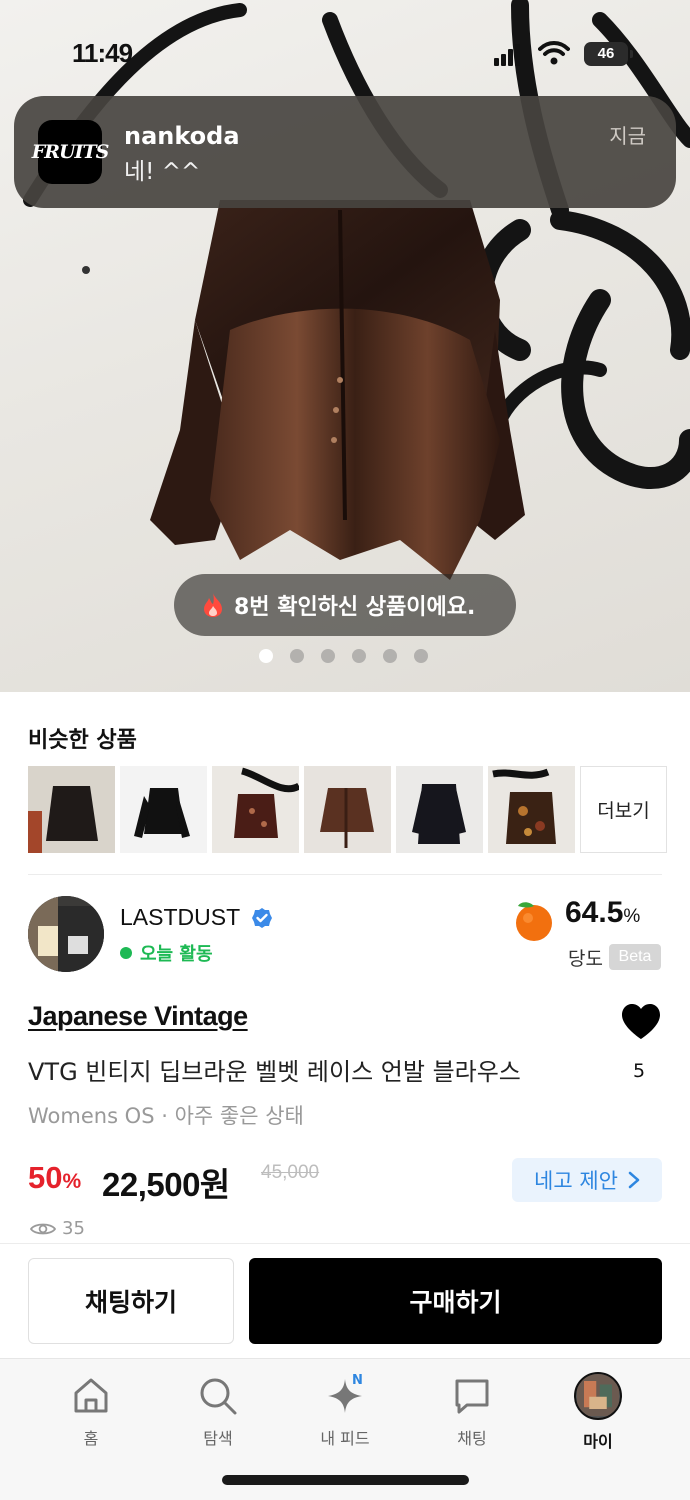 This screenshot has height=1500, width=690. What do you see at coordinates (576, 1181) in the screenshot?
I see `price-offer-label: 네고 제안` at bounding box center [576, 1181].